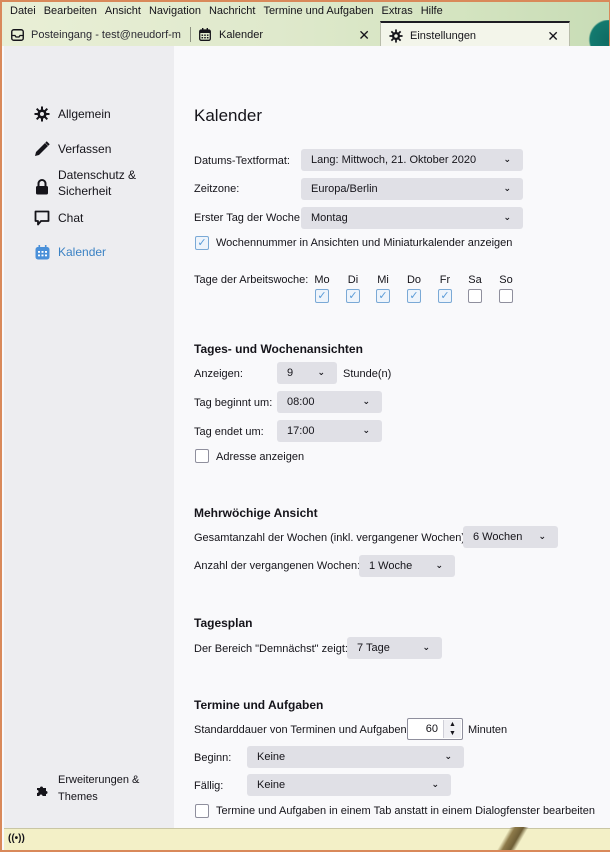  What do you see at coordinates (373, 648) in the screenshot?
I see `select-value: 7 Tage` at bounding box center [373, 648].